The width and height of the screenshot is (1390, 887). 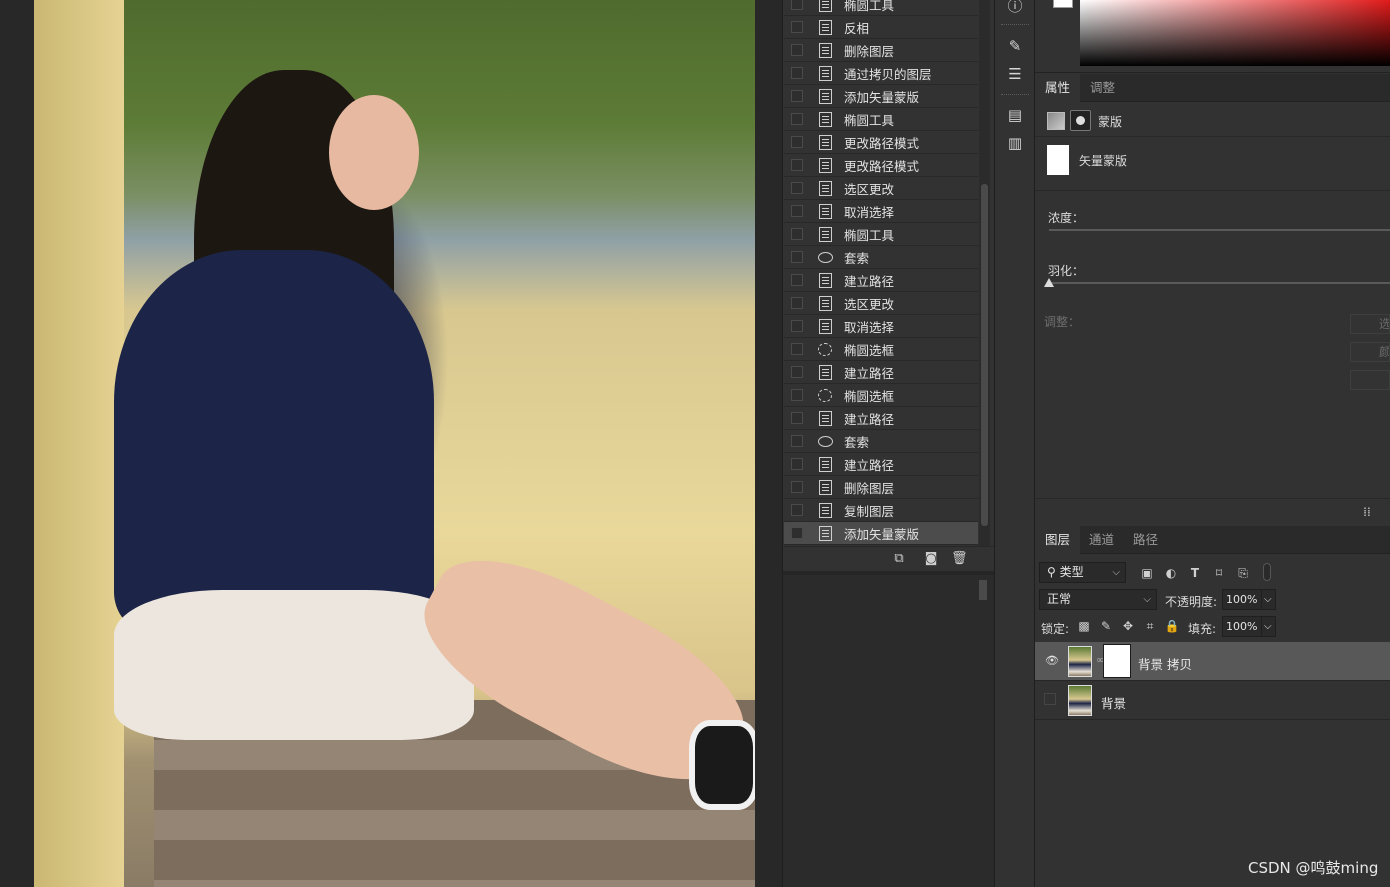 What do you see at coordinates (1165, 663) in the screenshot?
I see `layer-name: 背景 拷贝` at bounding box center [1165, 663].